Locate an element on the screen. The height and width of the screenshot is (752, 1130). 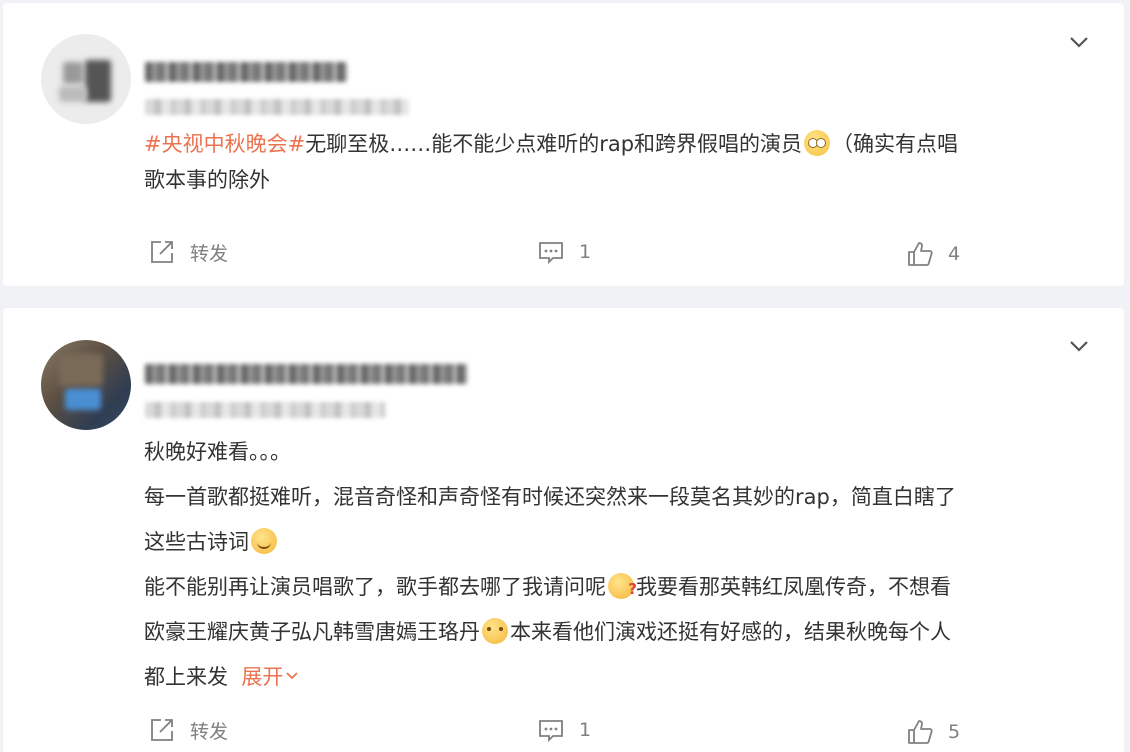
rolling-eyes-emoji-icon is located at coordinates (817, 143).